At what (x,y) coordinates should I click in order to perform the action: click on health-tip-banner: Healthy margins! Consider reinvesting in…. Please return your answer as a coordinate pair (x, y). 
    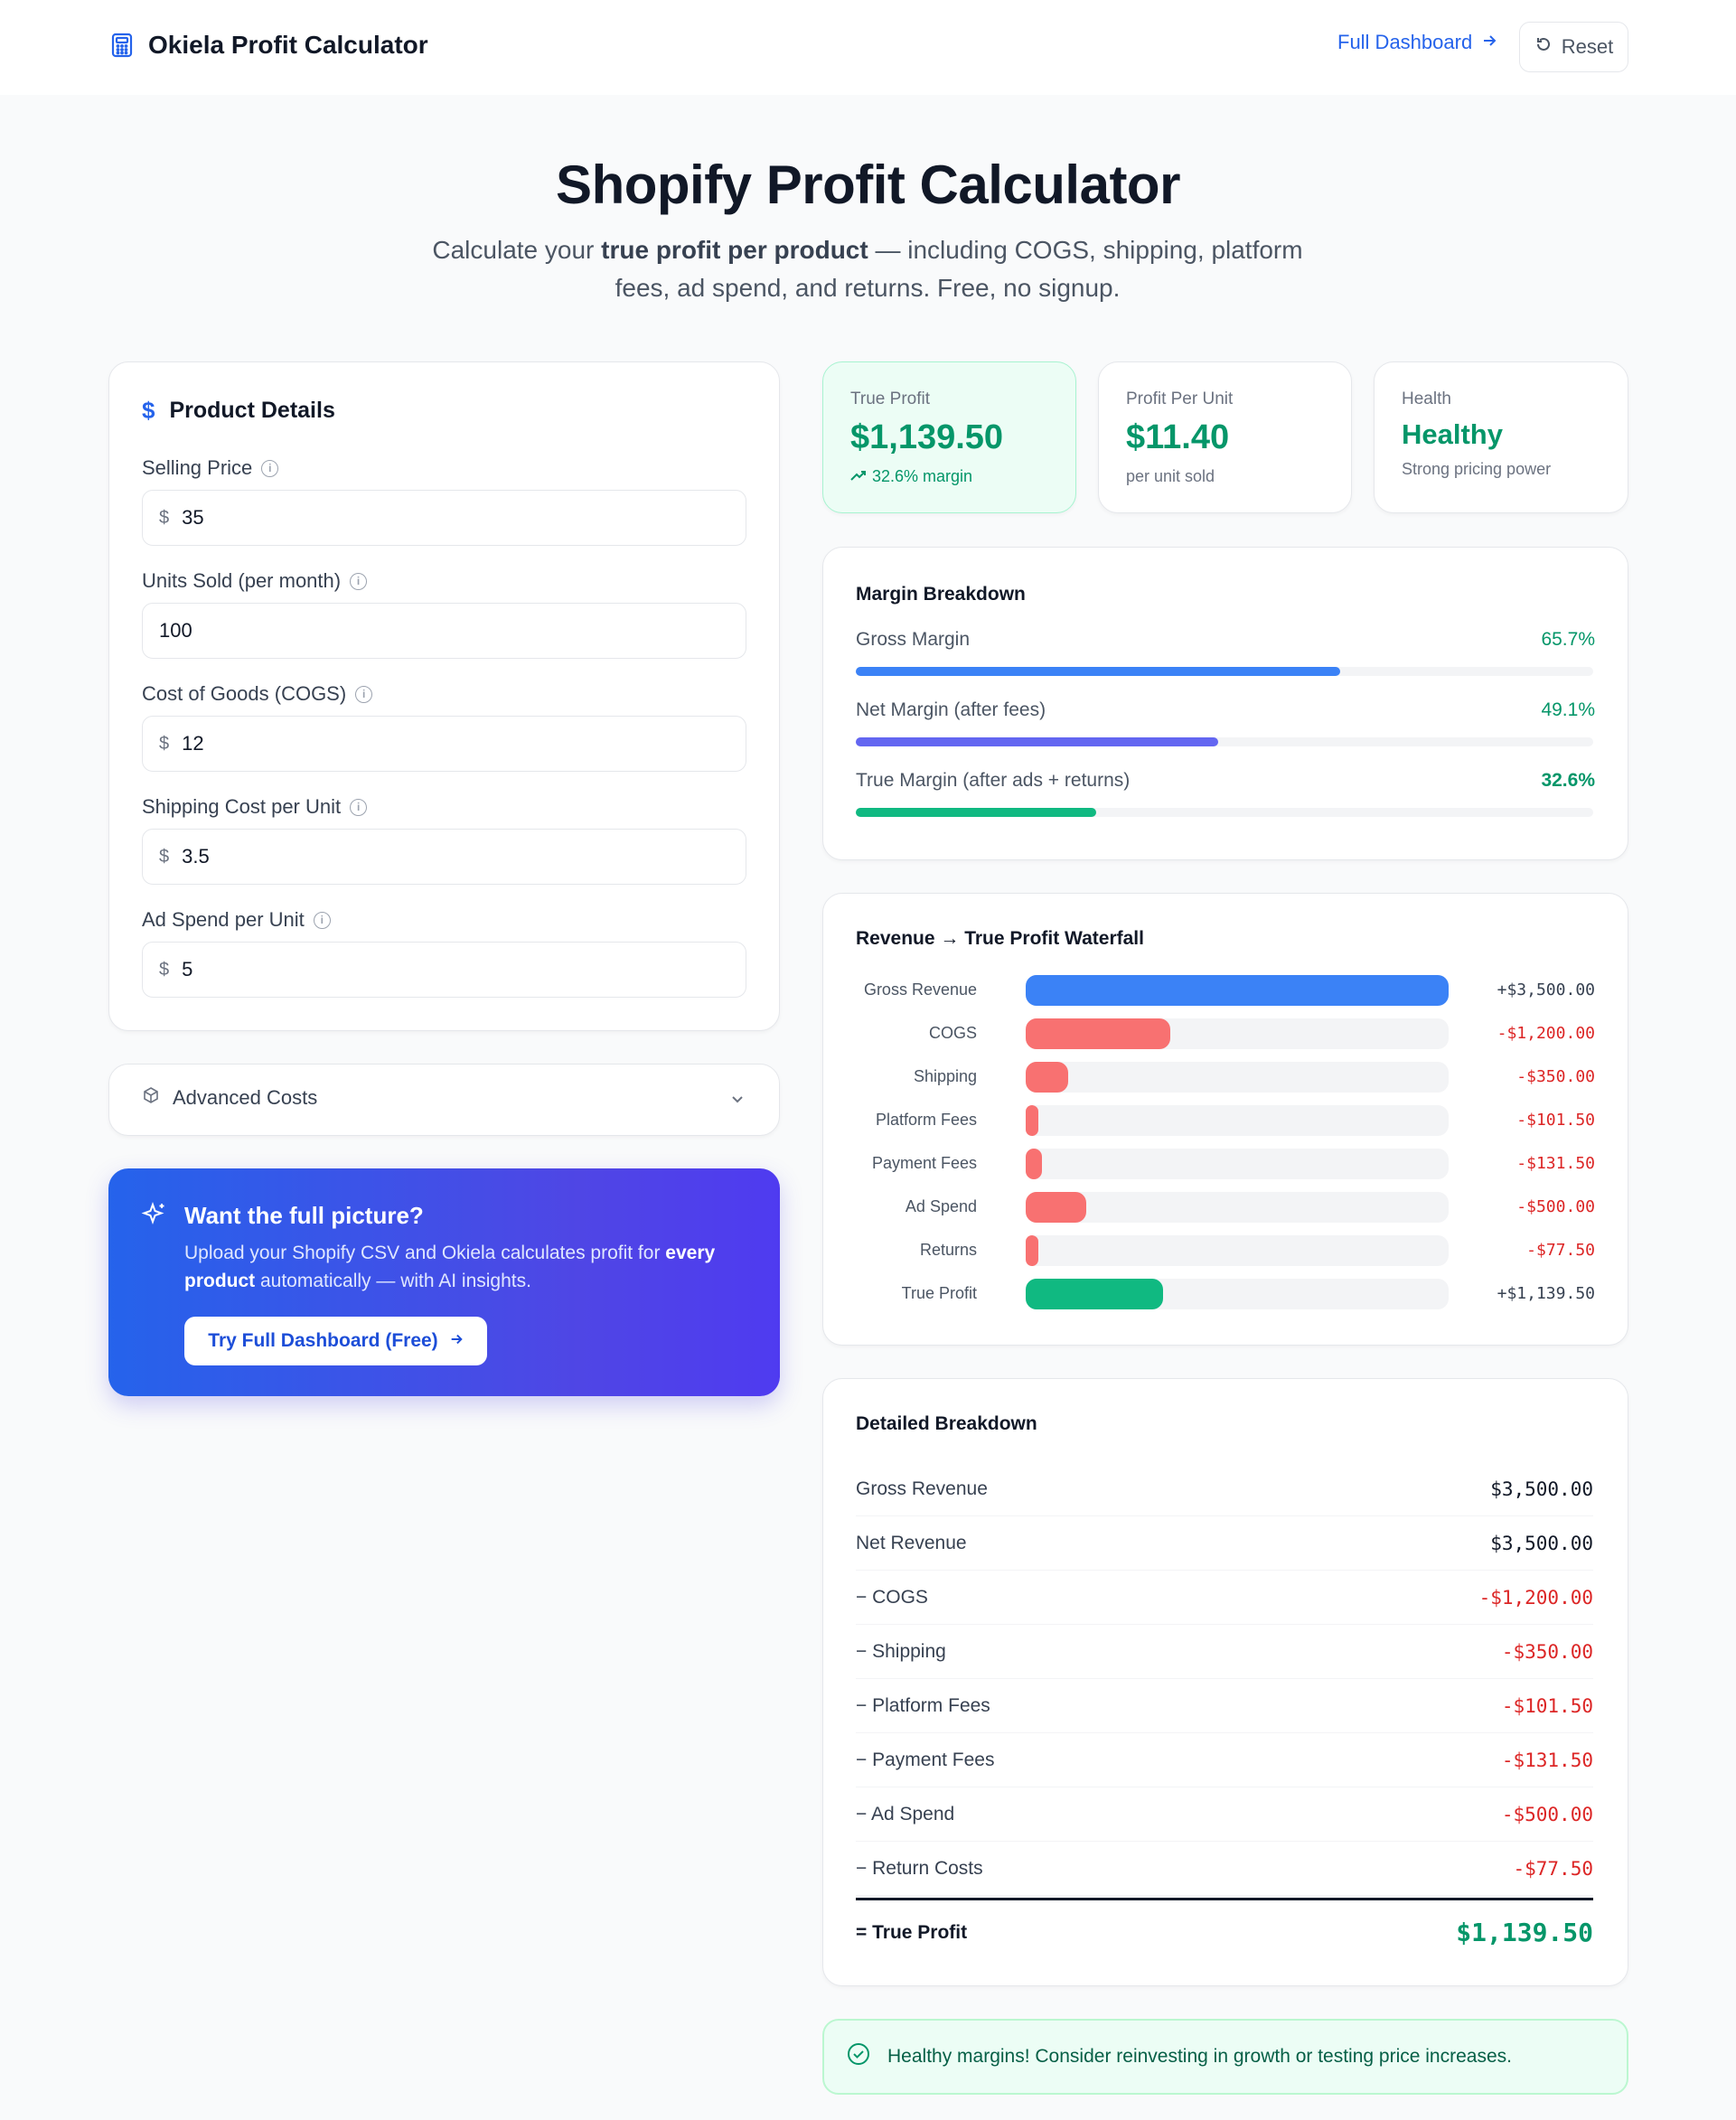
    Looking at the image, I should click on (1225, 2057).